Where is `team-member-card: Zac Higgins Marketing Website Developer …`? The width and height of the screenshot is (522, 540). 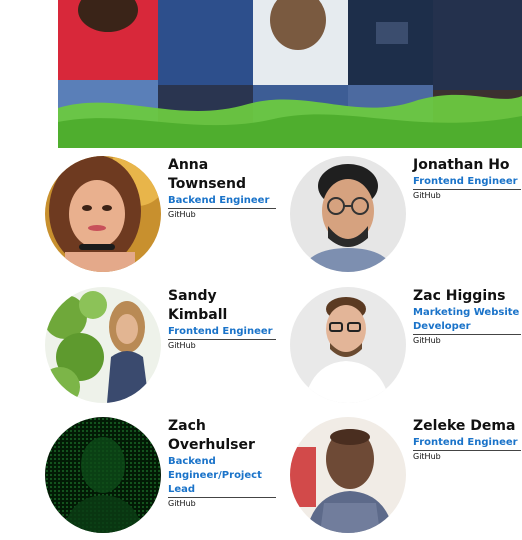 team-member-card: Zac Higgins Marketing Website Developer … is located at coordinates (406, 347).